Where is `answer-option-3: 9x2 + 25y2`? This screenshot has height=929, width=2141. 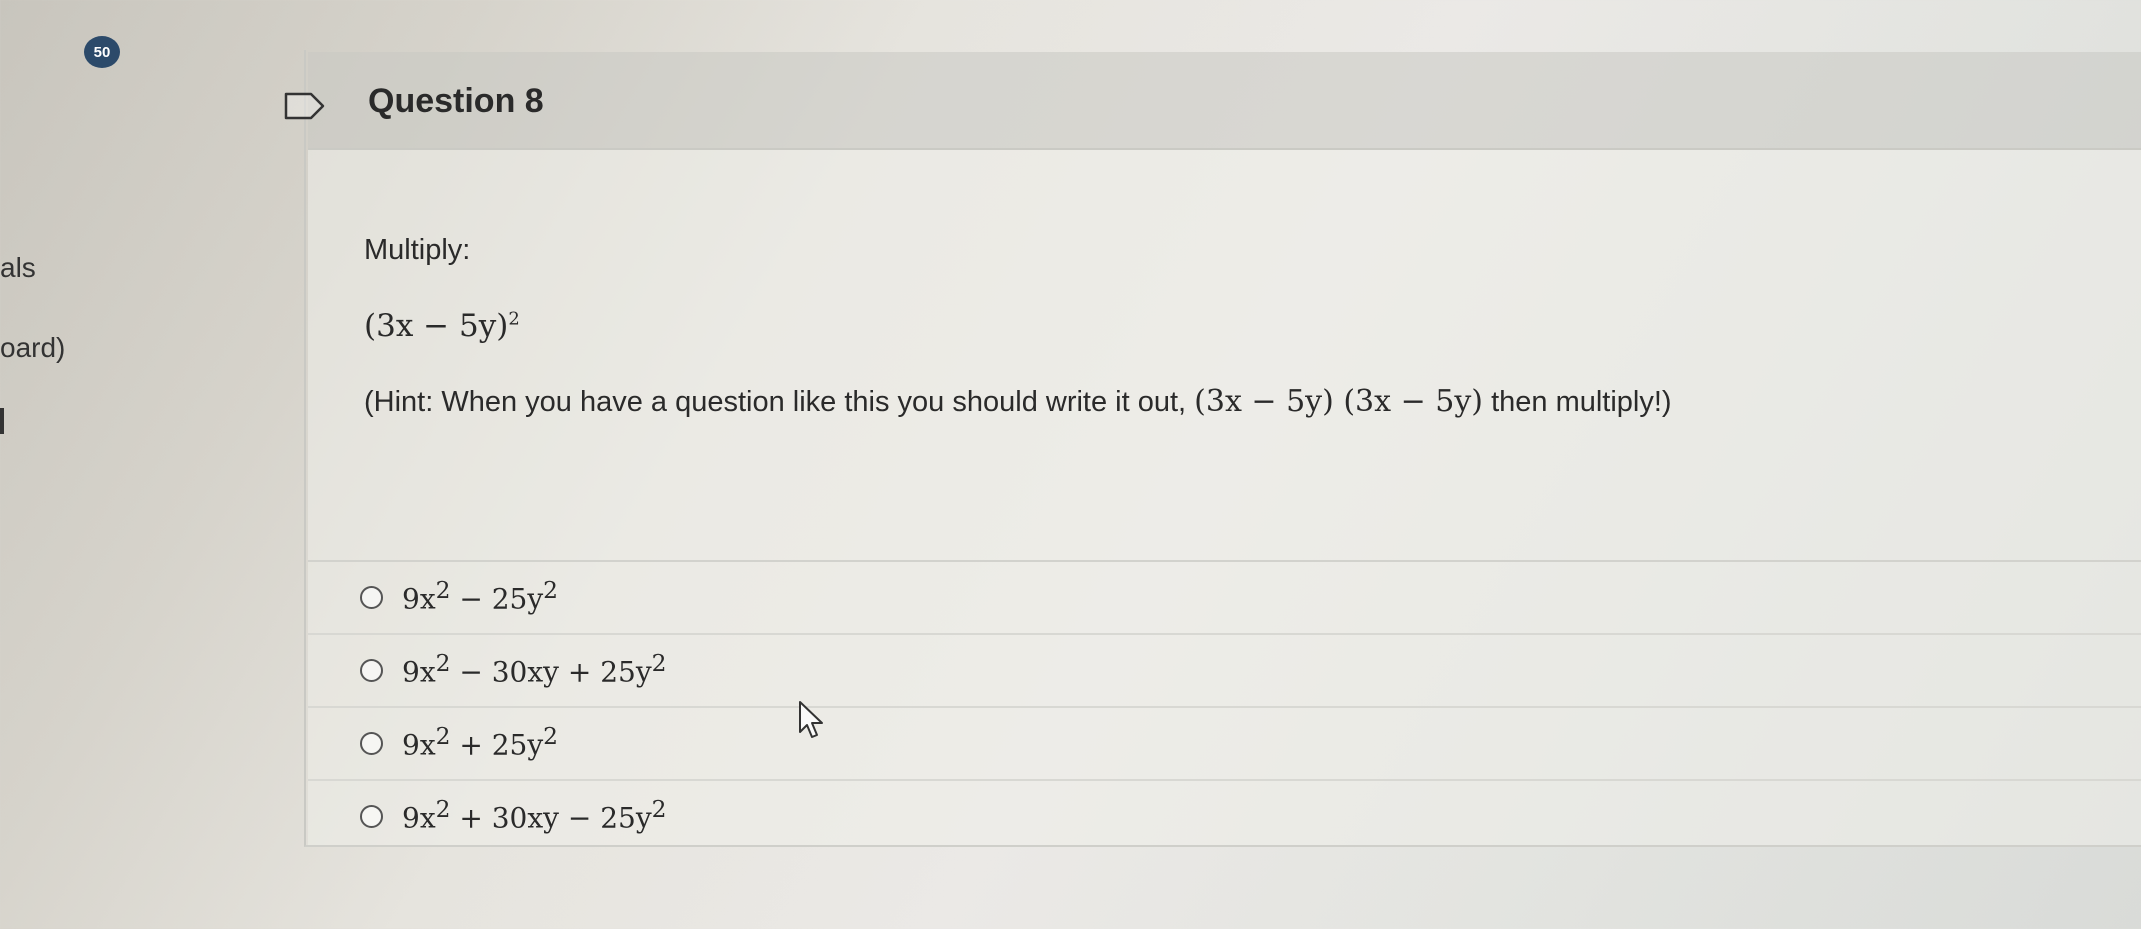 answer-option-3: 9x2 + 25y2 is located at coordinates (1224, 744).